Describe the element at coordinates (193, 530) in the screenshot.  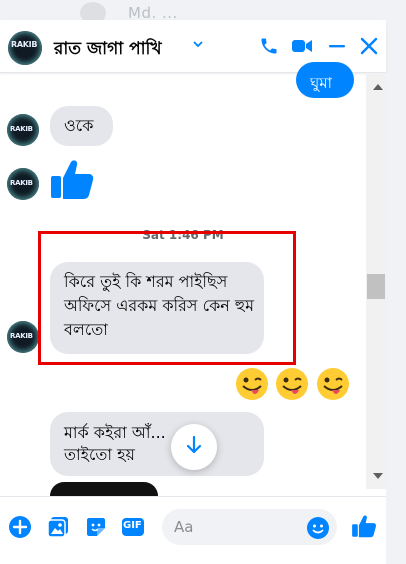
I see `composer-bar: GIF` at that location.